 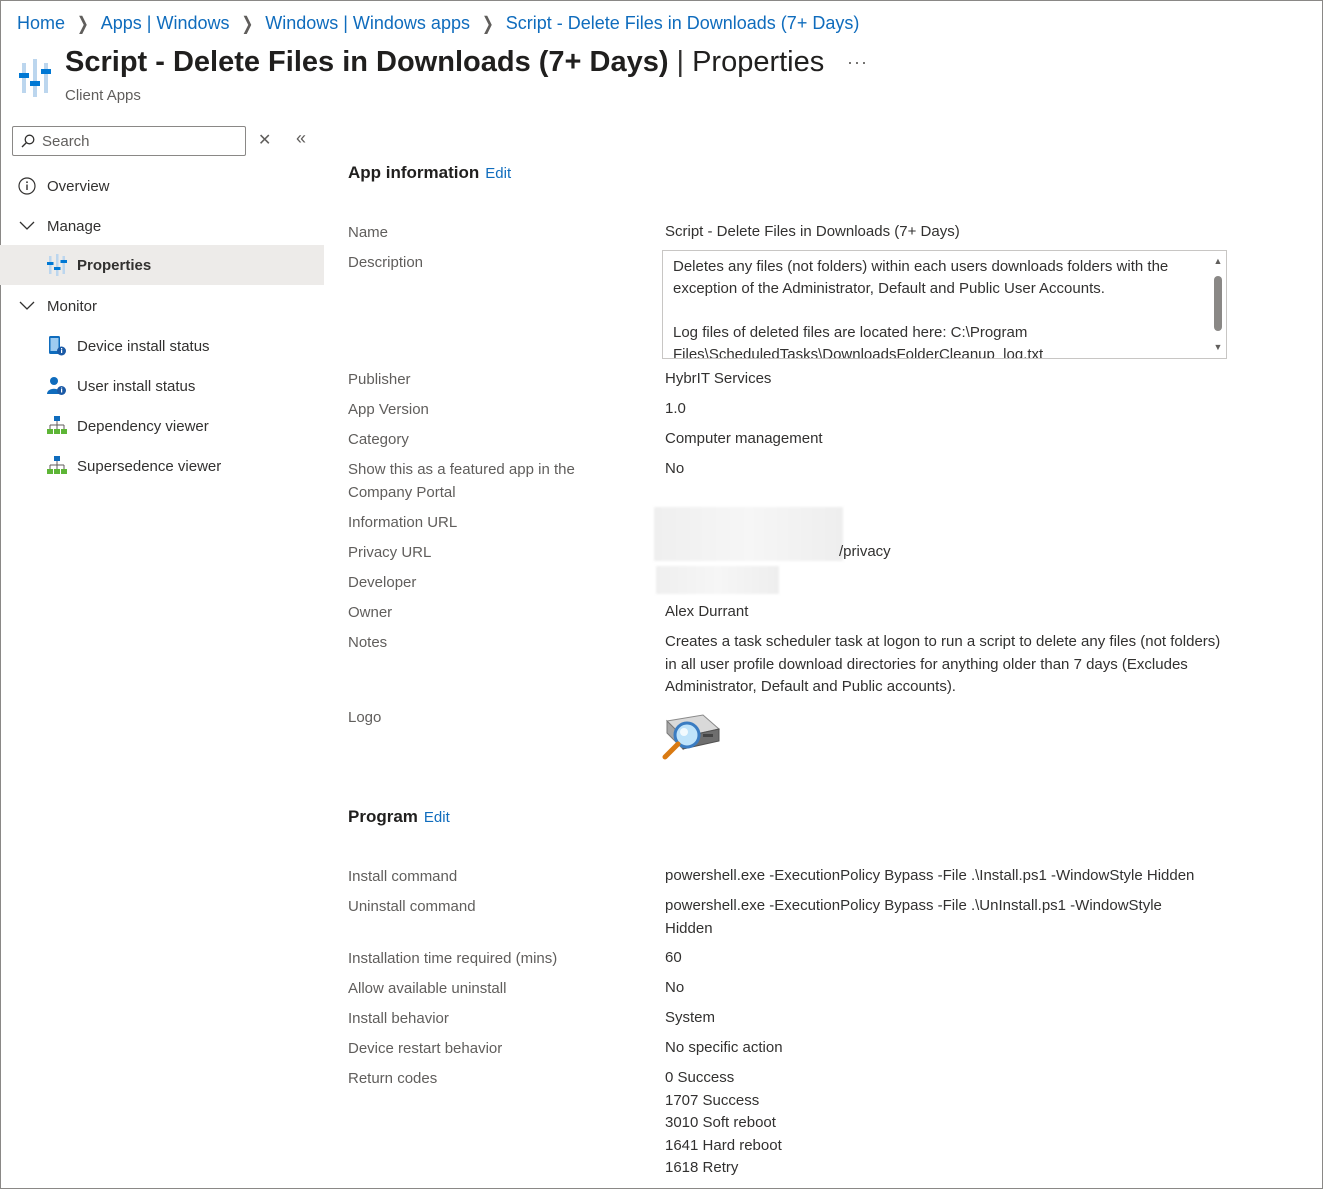 I want to click on field-label-notes: Notes, so click(x=368, y=642).